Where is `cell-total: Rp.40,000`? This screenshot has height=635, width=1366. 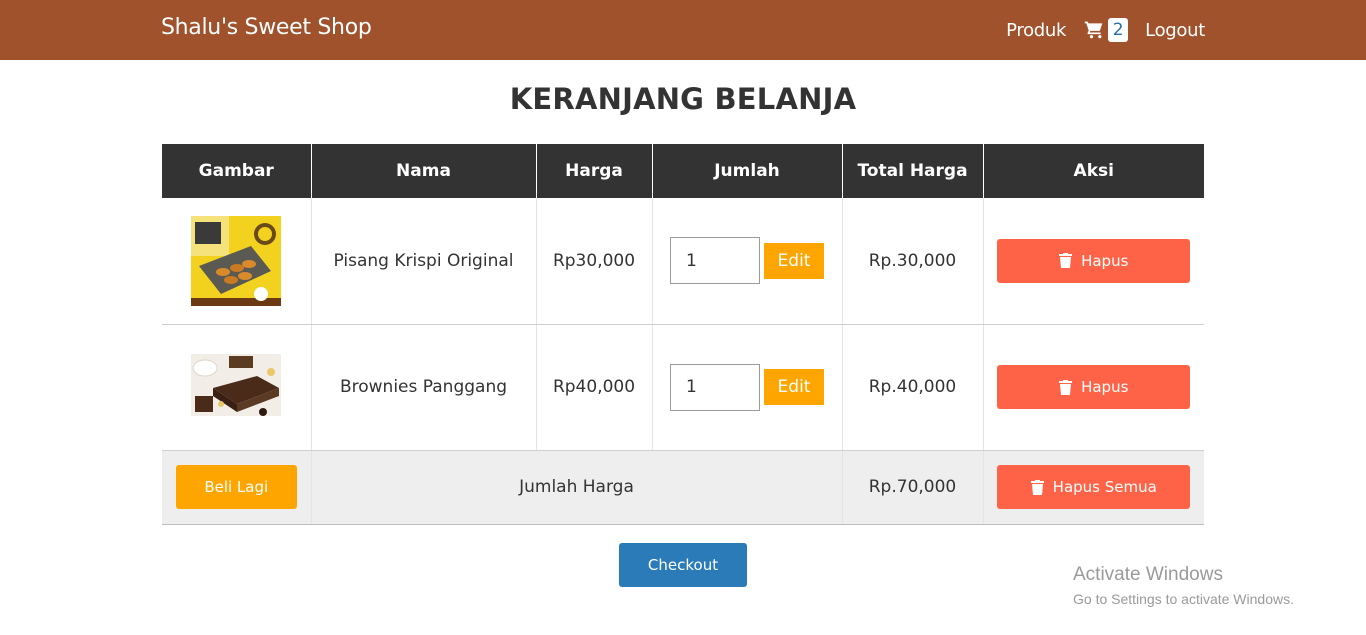 cell-total: Rp.40,000 is located at coordinates (912, 387).